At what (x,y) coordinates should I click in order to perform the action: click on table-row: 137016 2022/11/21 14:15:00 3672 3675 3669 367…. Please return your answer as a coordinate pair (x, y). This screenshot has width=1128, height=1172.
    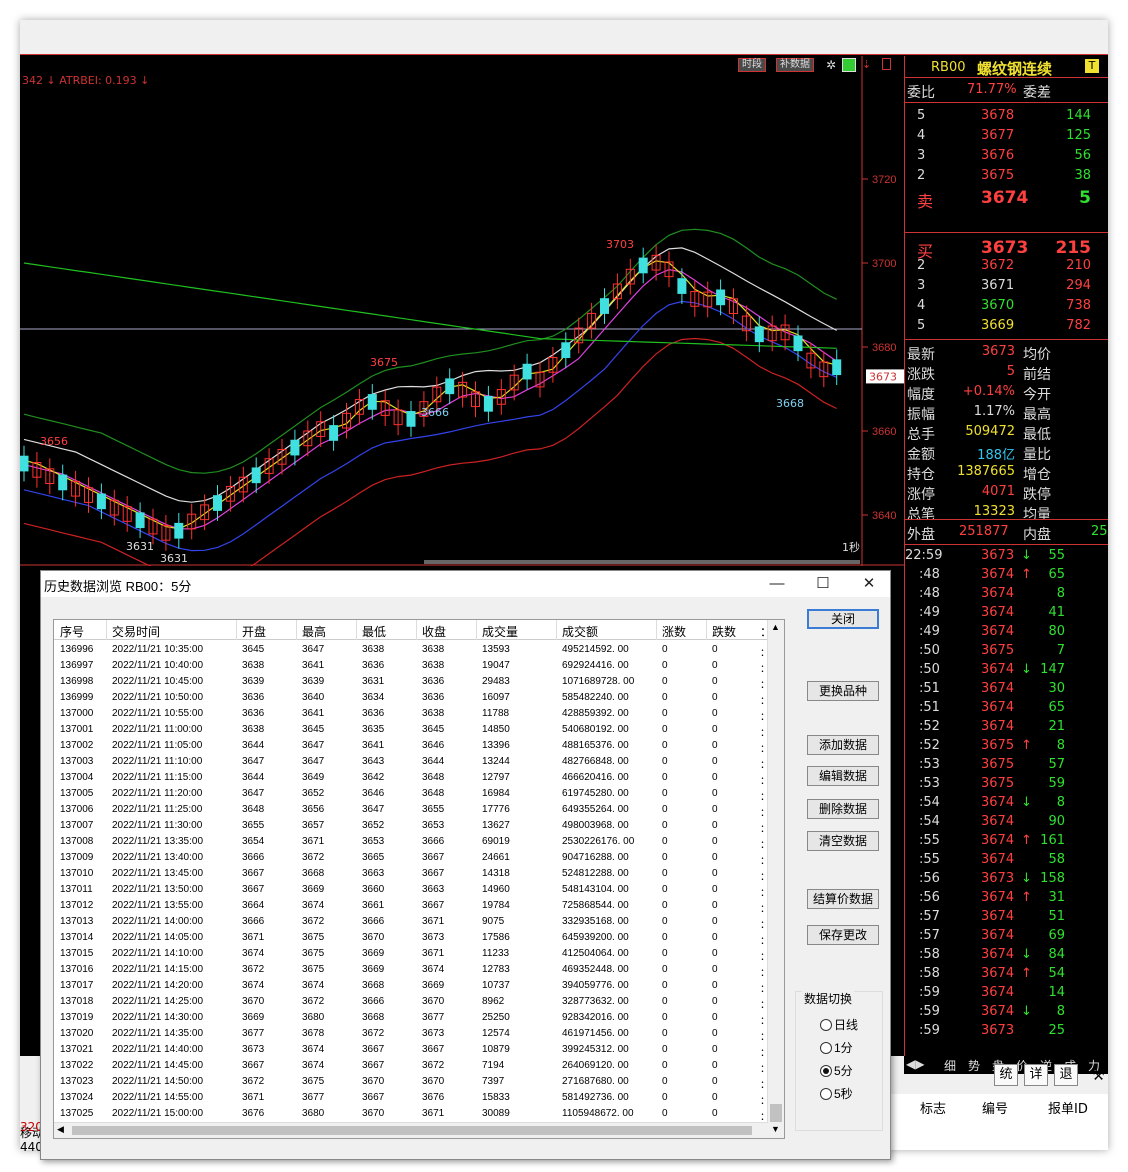
    Looking at the image, I should click on (412, 970).